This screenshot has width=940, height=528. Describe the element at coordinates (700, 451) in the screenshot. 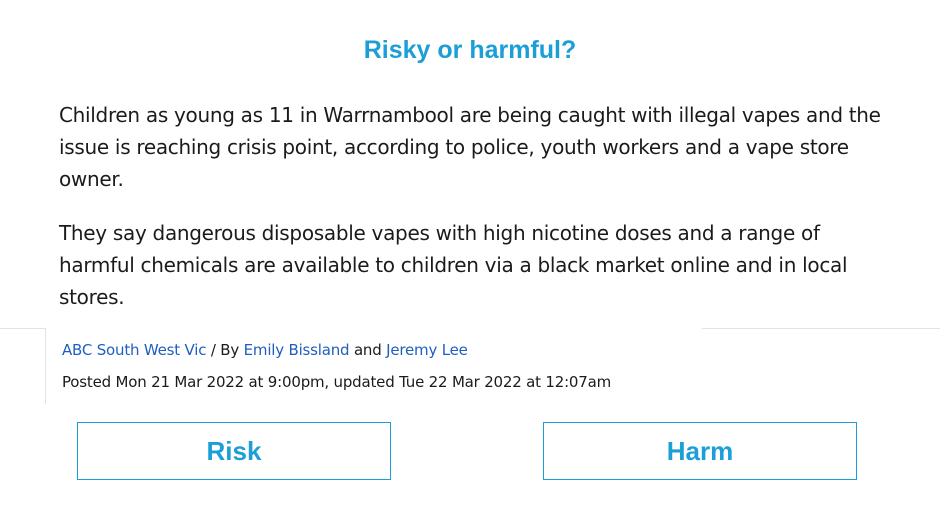

I see `harm-button: Harm` at that location.